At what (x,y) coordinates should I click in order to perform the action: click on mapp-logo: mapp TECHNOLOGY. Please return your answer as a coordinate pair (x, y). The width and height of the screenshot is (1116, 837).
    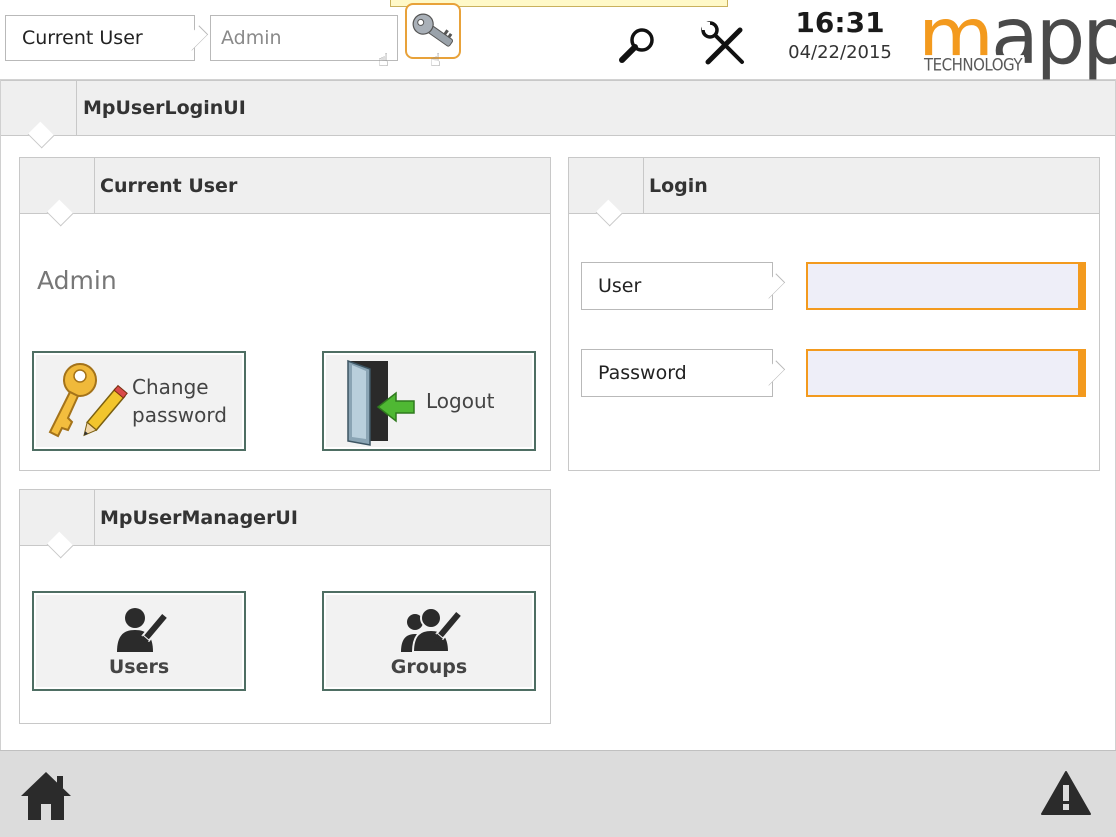
    Looking at the image, I should click on (1017, 41).